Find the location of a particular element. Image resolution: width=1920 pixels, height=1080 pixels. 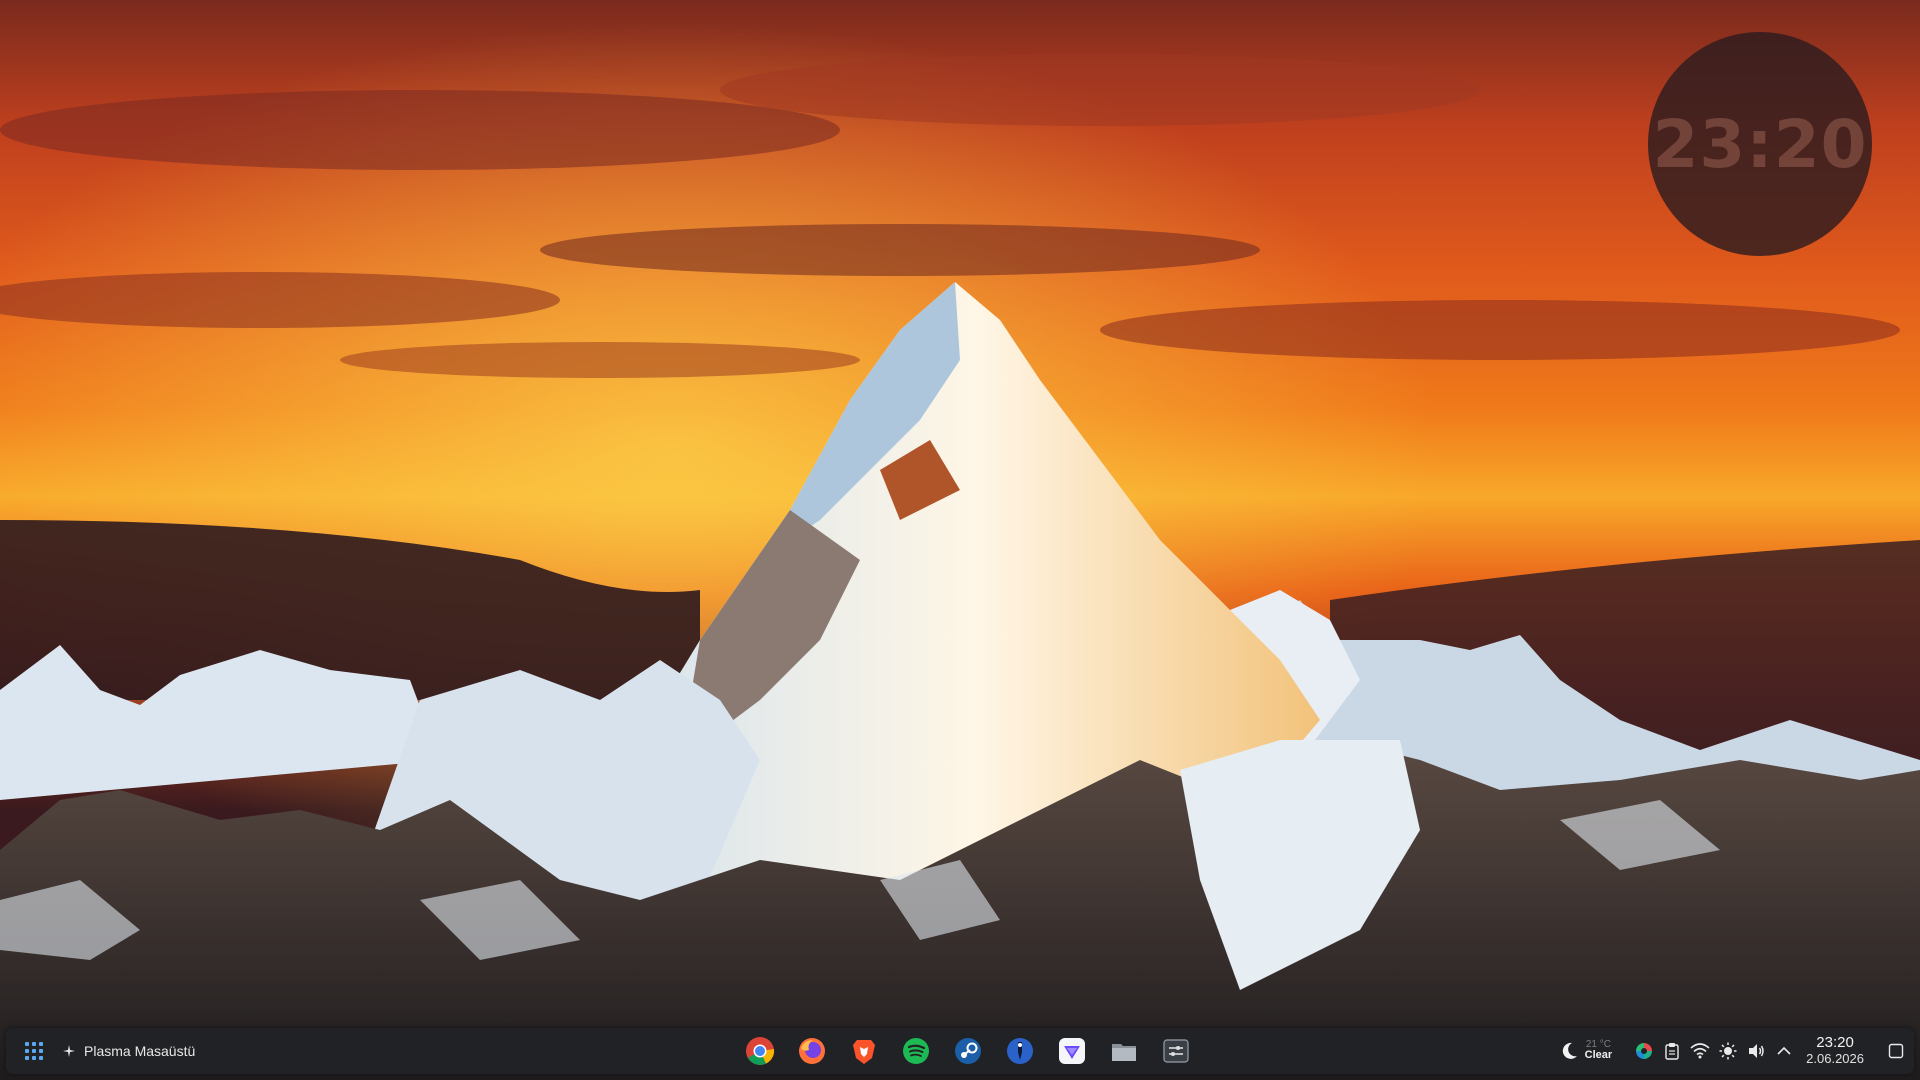

sparkle-icon is located at coordinates (69, 1051).